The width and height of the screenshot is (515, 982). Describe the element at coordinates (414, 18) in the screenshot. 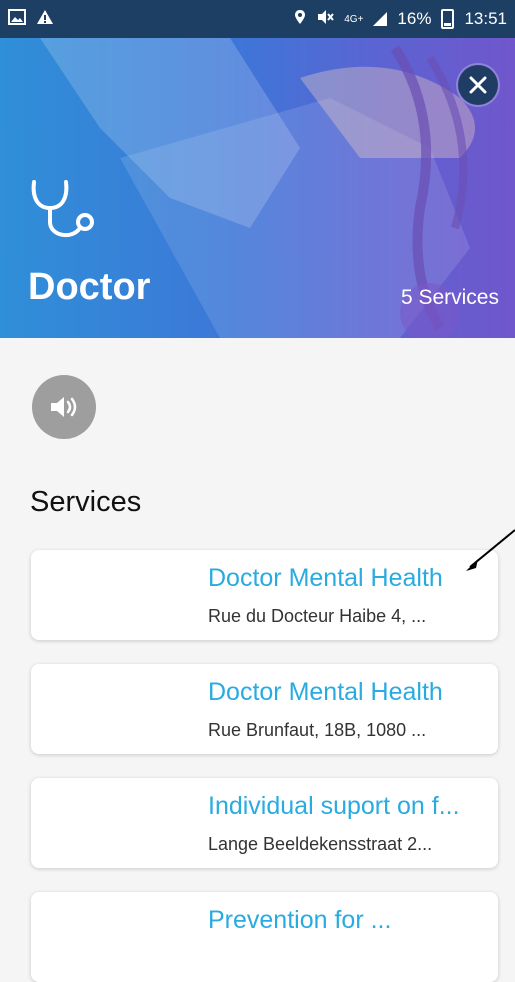

I see `battery-percent: 16%` at that location.